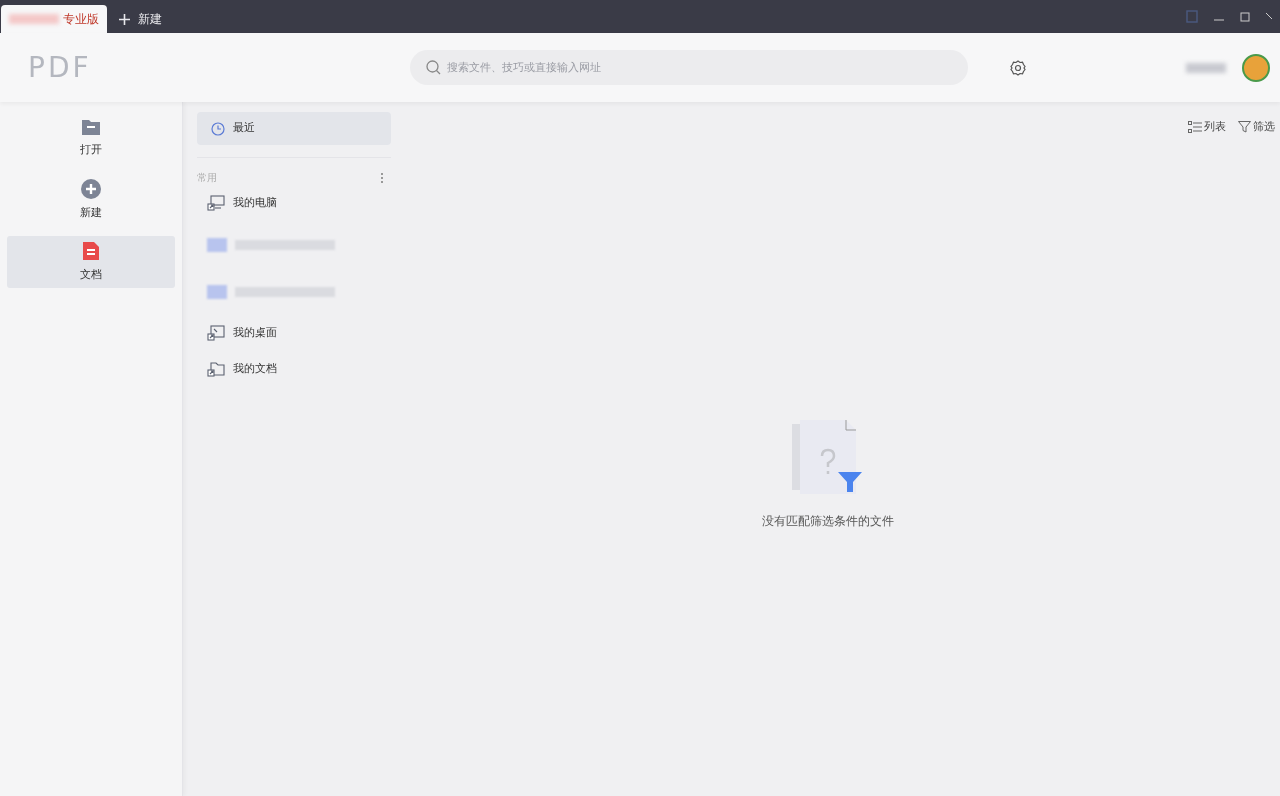  What do you see at coordinates (1245, 16) in the screenshot?
I see `maximize-icon` at bounding box center [1245, 16].